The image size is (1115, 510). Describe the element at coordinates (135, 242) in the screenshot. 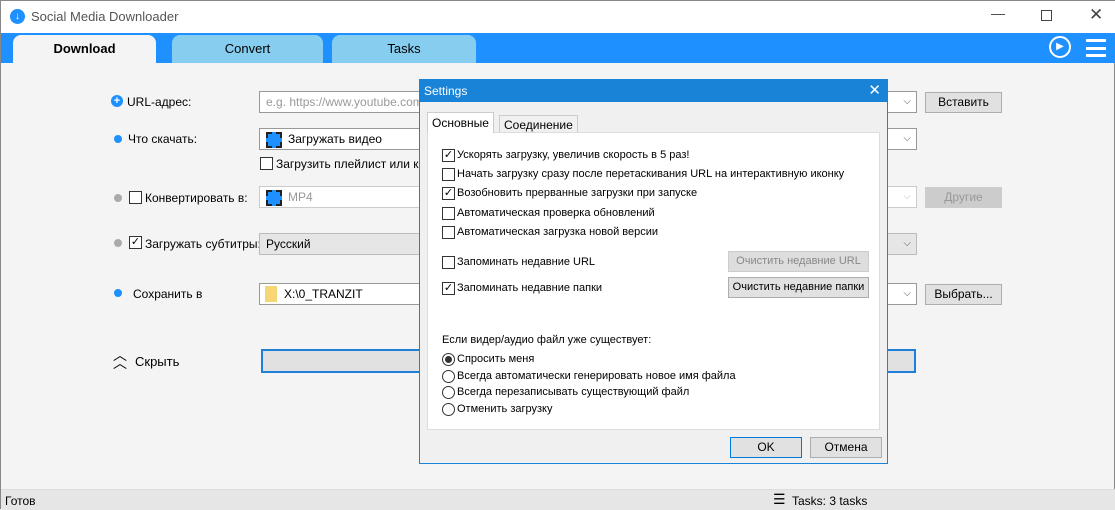

I see `subtitles-checkbox: ✓` at that location.